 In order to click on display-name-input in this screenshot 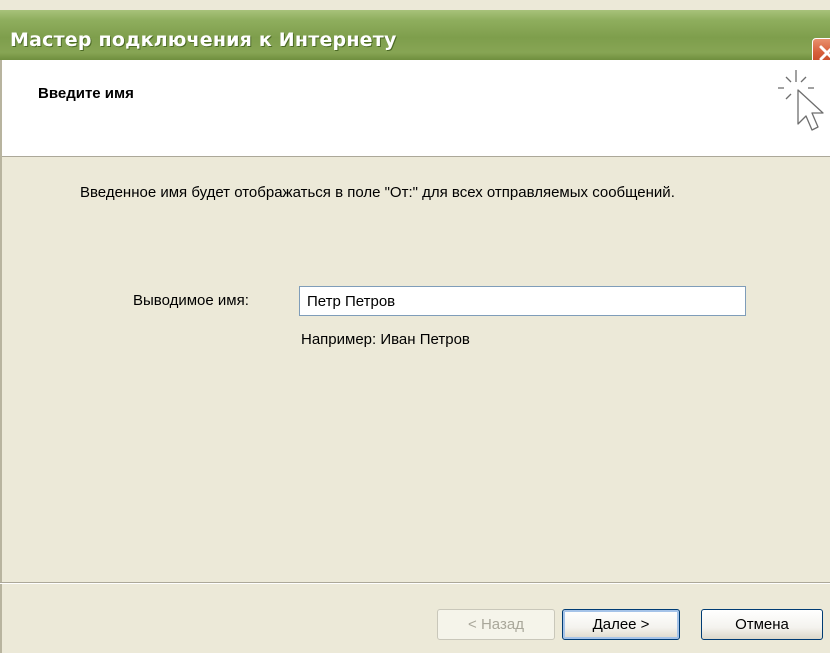, I will do `click(522, 301)`.